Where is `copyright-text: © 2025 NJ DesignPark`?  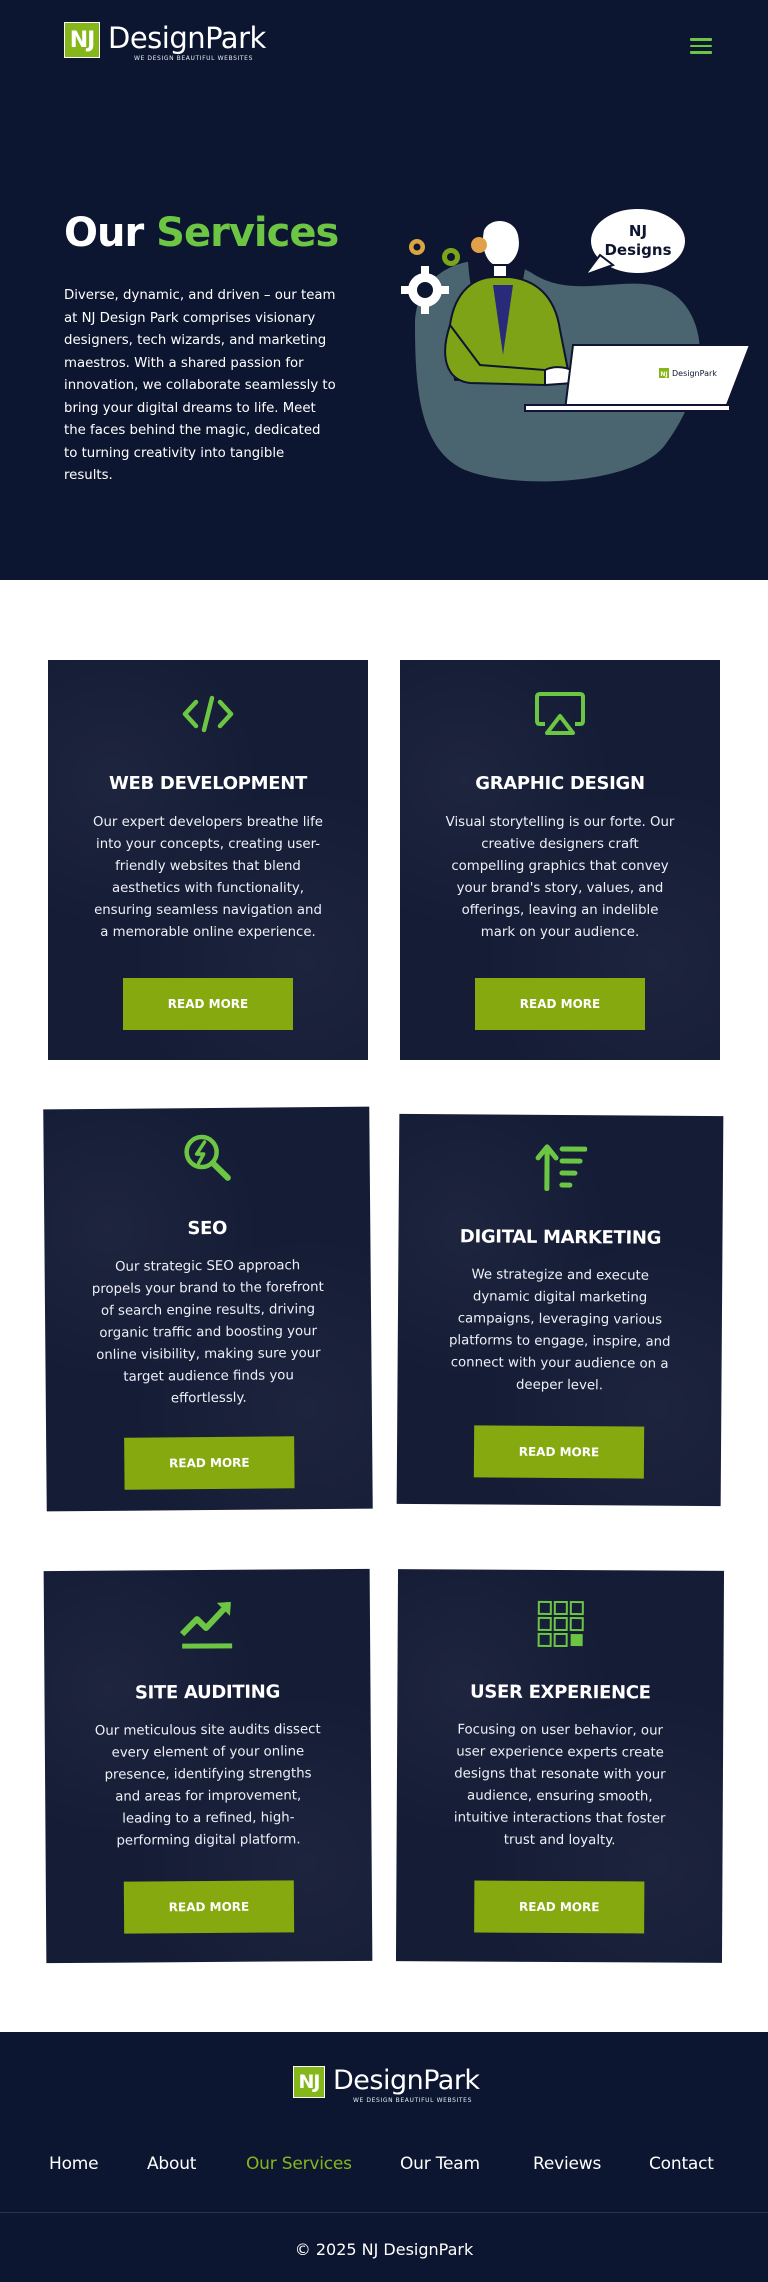
copyright-text: © 2025 NJ DesignPark is located at coordinates (384, 2249).